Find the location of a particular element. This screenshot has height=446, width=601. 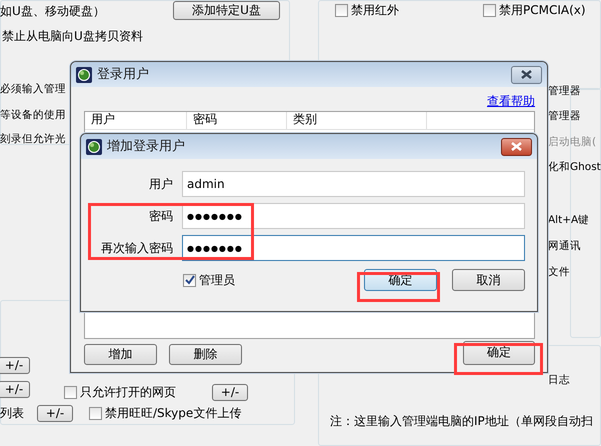

checkbox-label: 禁用红外 is located at coordinates (375, 10).